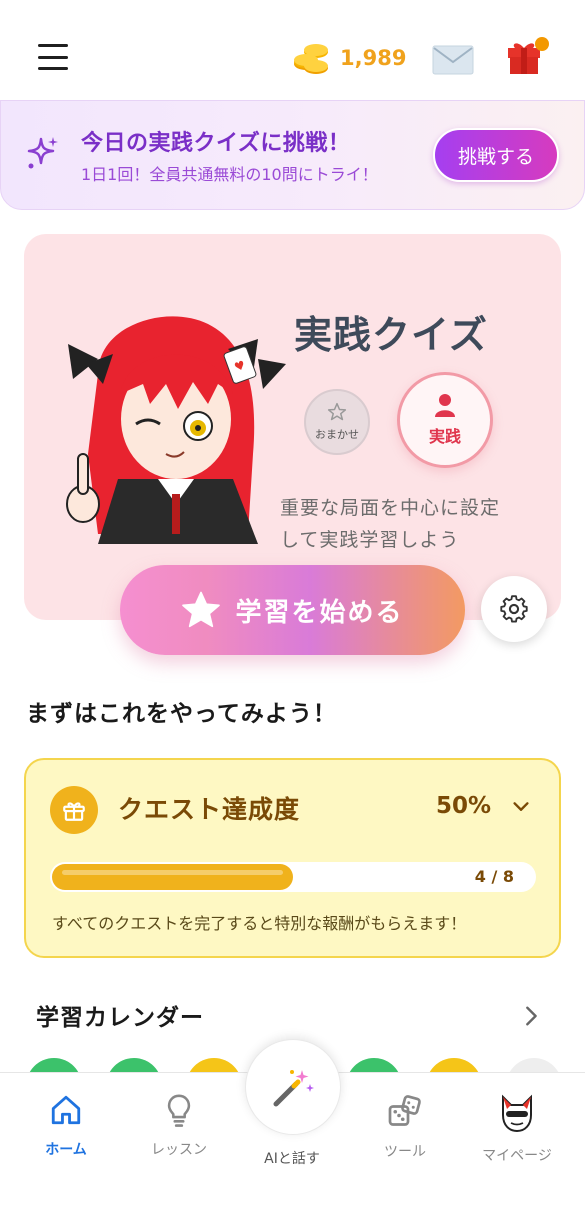  I want to click on mascot-character-illustration: ♥, so click(176, 430).